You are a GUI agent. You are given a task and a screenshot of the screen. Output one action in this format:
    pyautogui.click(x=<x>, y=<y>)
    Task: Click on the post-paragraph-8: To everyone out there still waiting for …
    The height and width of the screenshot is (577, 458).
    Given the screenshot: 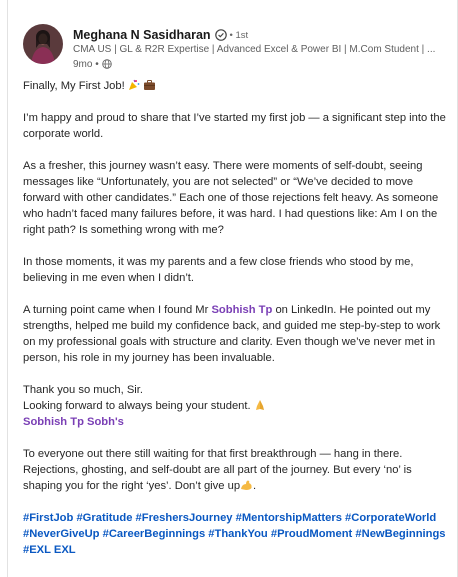 What is the action you would take?
    pyautogui.click(x=238, y=470)
    